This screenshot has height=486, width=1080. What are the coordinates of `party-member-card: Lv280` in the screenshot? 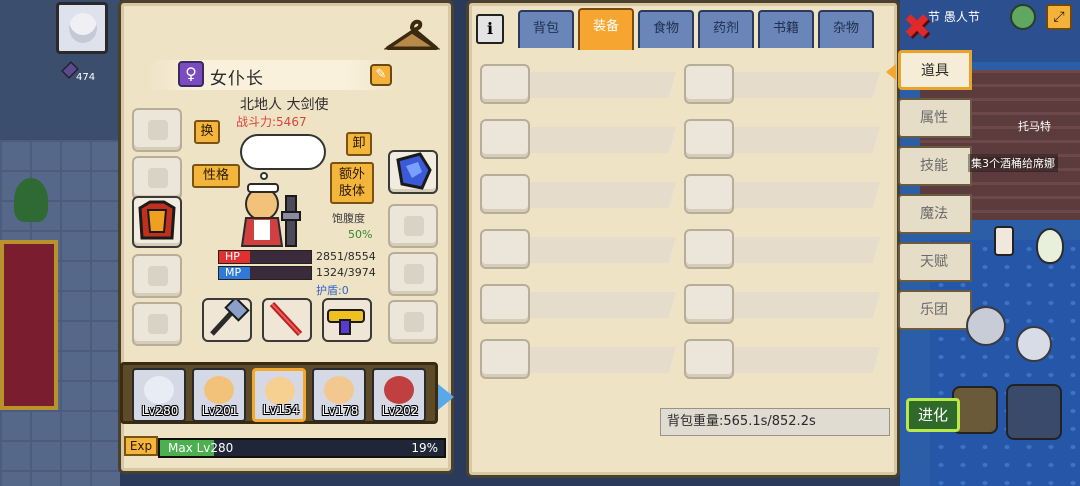 It's located at (159, 395).